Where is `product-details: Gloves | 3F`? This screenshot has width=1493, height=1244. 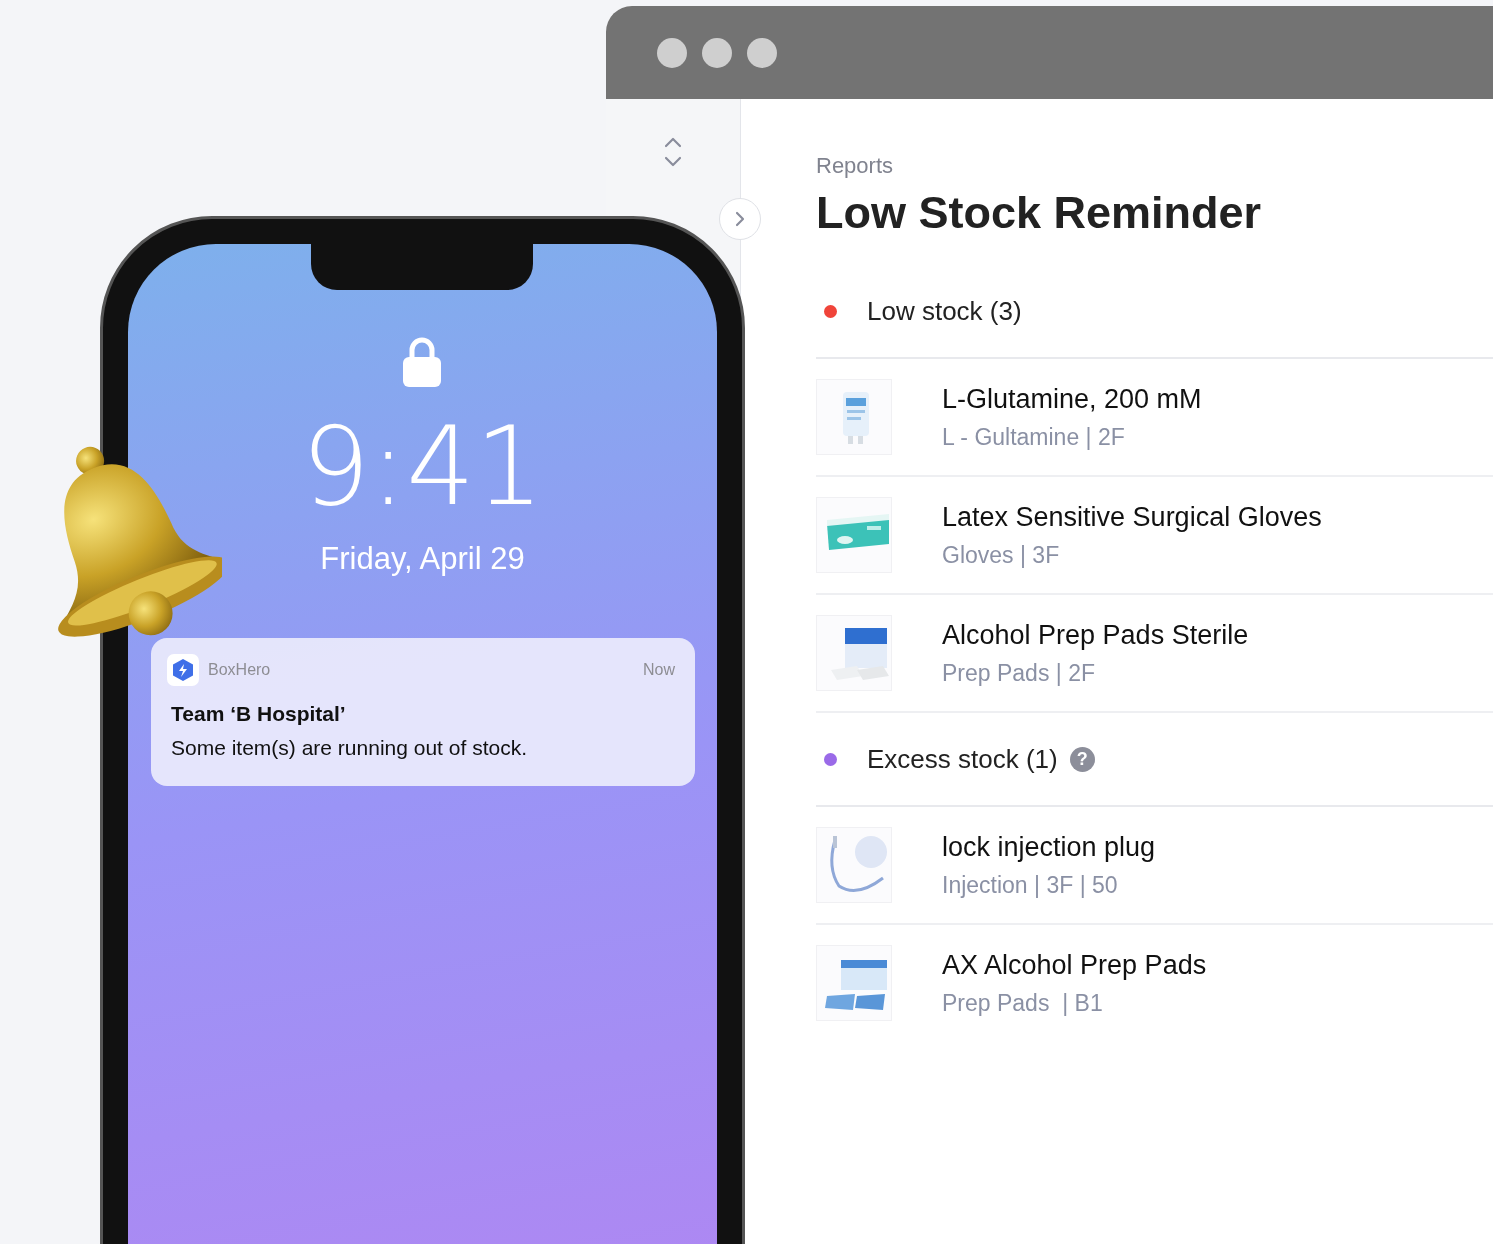 product-details: Gloves | 3F is located at coordinates (1001, 555).